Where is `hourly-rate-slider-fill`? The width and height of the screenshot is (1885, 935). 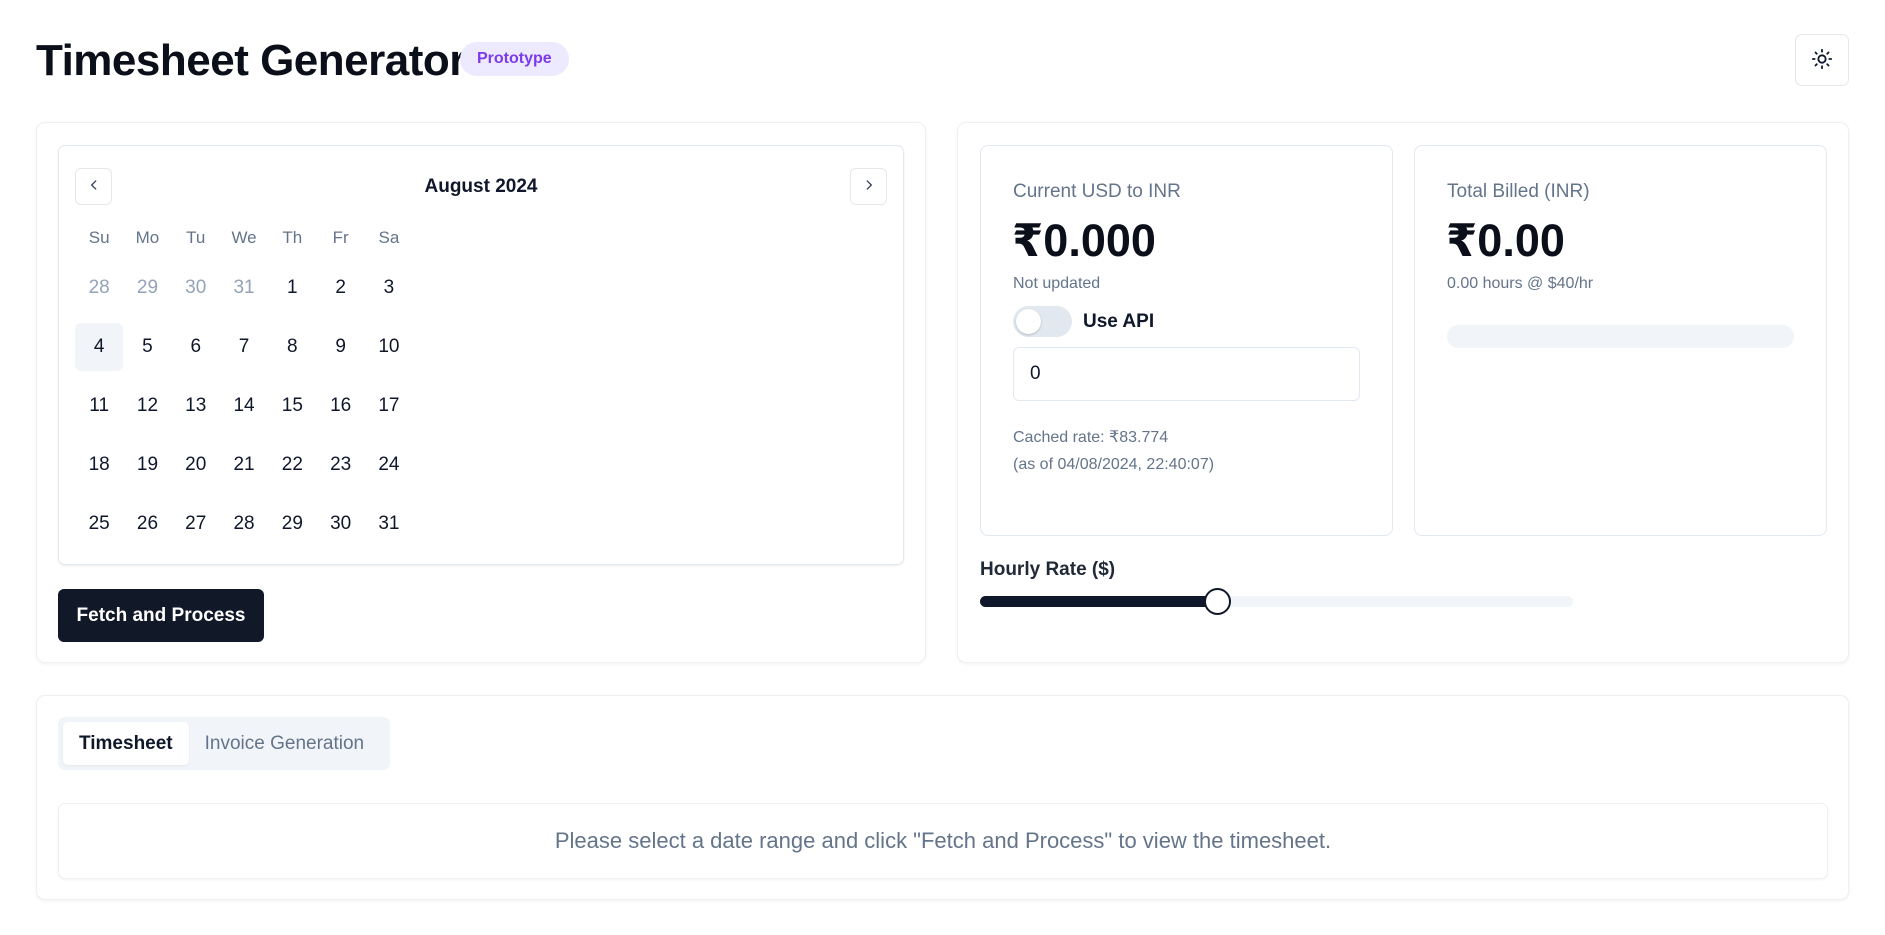
hourly-rate-slider-fill is located at coordinates (1099, 601).